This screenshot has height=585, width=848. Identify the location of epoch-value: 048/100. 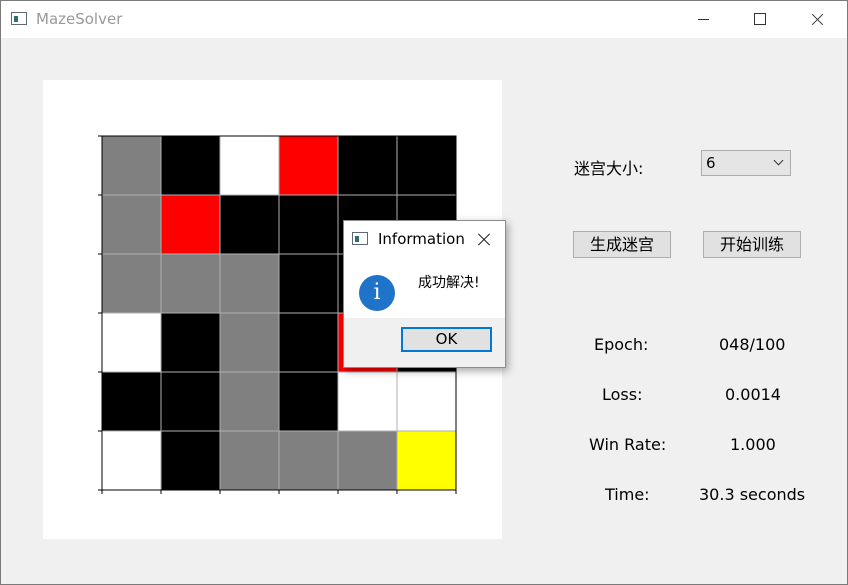
(752, 344).